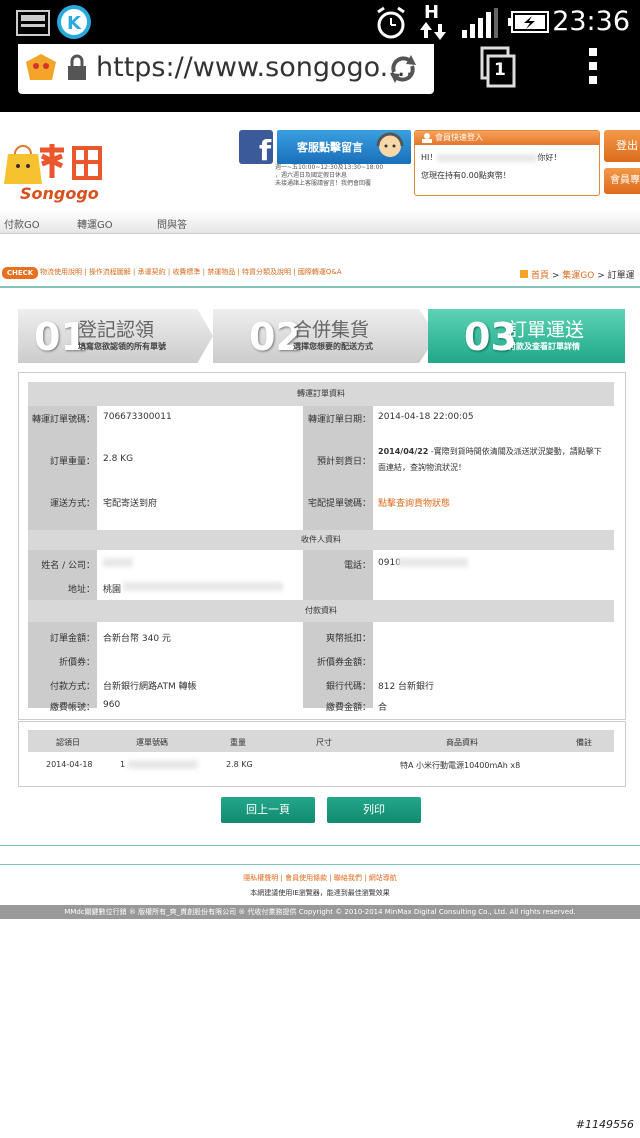 This screenshot has height=1138, width=640. Describe the element at coordinates (137, 417) in the screenshot. I see `order-no-value: 706673300011` at that location.